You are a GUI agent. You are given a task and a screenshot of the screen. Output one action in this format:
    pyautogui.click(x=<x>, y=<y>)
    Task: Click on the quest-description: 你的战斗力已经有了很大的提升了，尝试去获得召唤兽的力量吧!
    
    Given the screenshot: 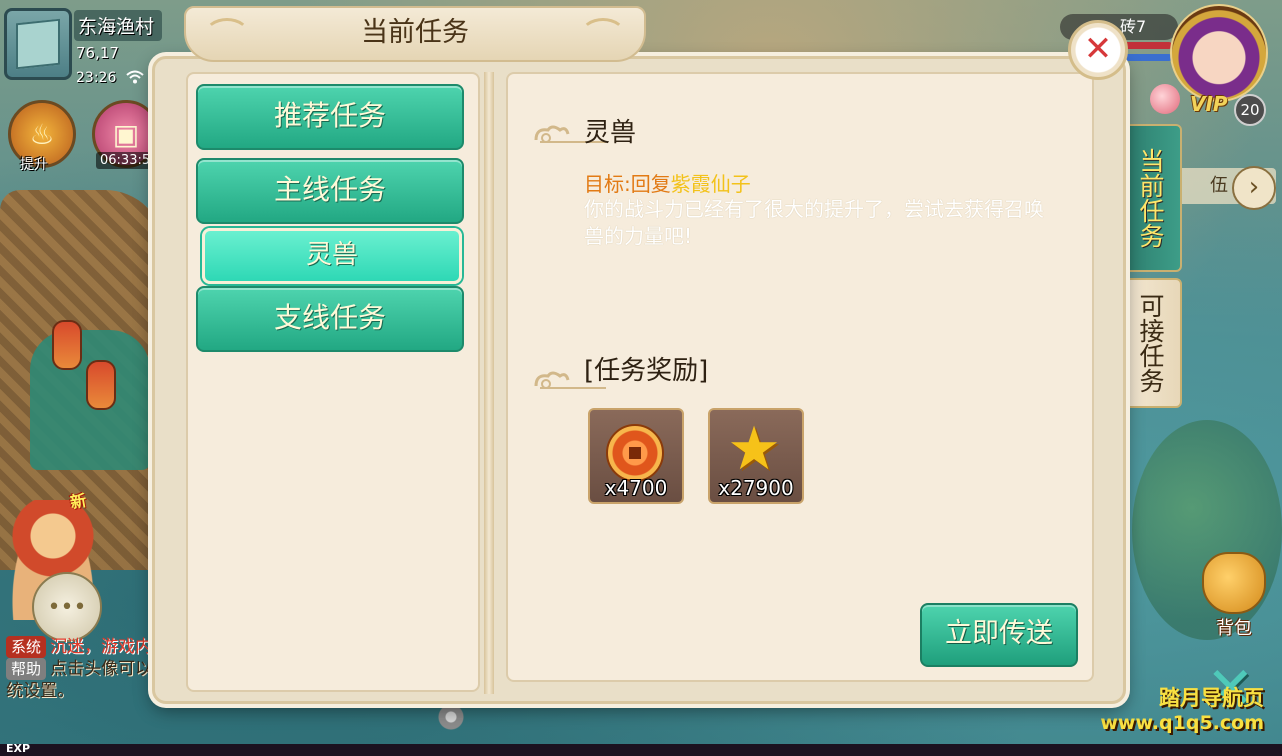 What is the action you would take?
    pyautogui.click(x=814, y=222)
    